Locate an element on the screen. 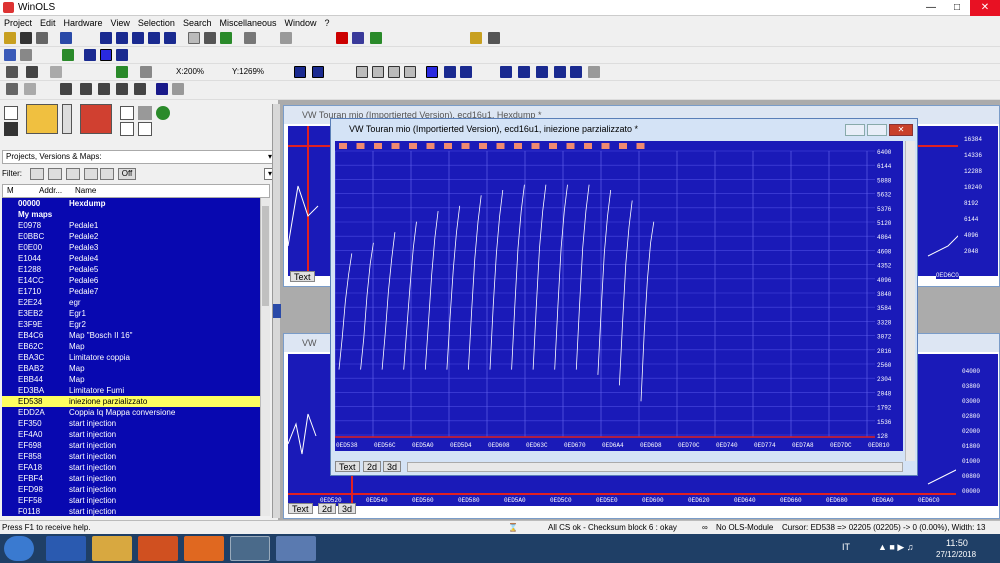 The width and height of the screenshot is (1000, 563). list-item: EF858 start injection is located at coordinates (136, 456).